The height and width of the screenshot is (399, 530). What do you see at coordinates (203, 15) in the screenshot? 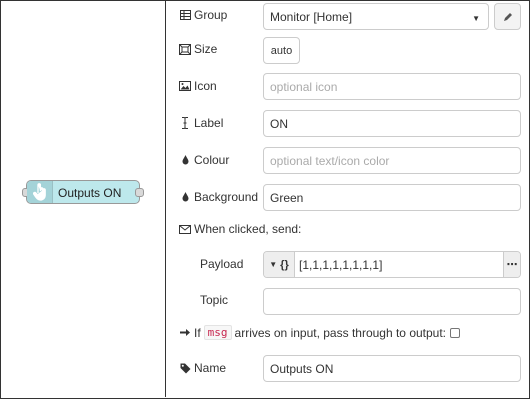
I see `group-label: Group` at bounding box center [203, 15].